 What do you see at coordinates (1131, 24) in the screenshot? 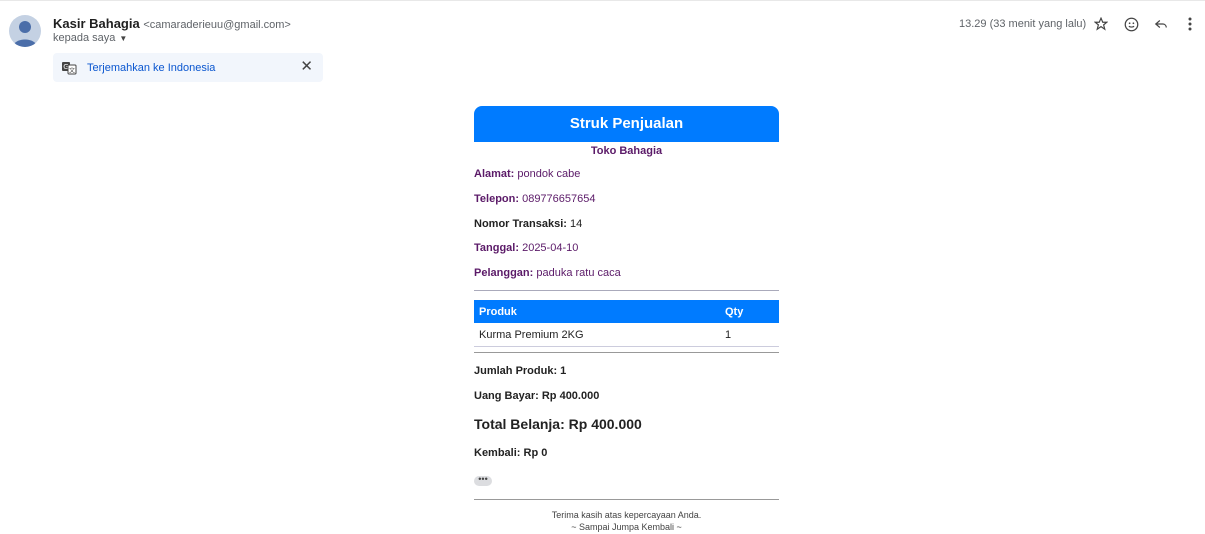
I see `emoji-icon` at bounding box center [1131, 24].